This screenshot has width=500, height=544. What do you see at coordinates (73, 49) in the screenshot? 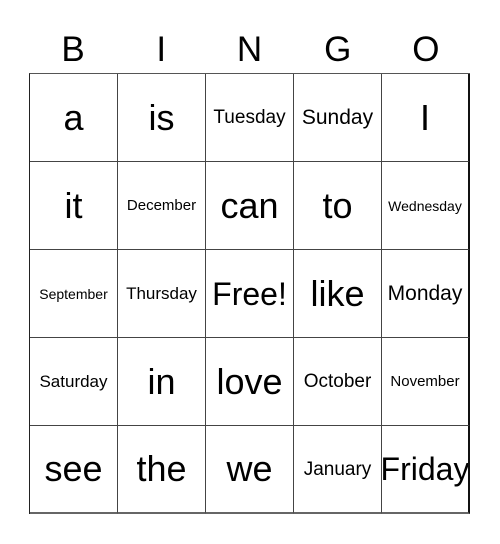
I see `header-letter-b: B` at bounding box center [73, 49].